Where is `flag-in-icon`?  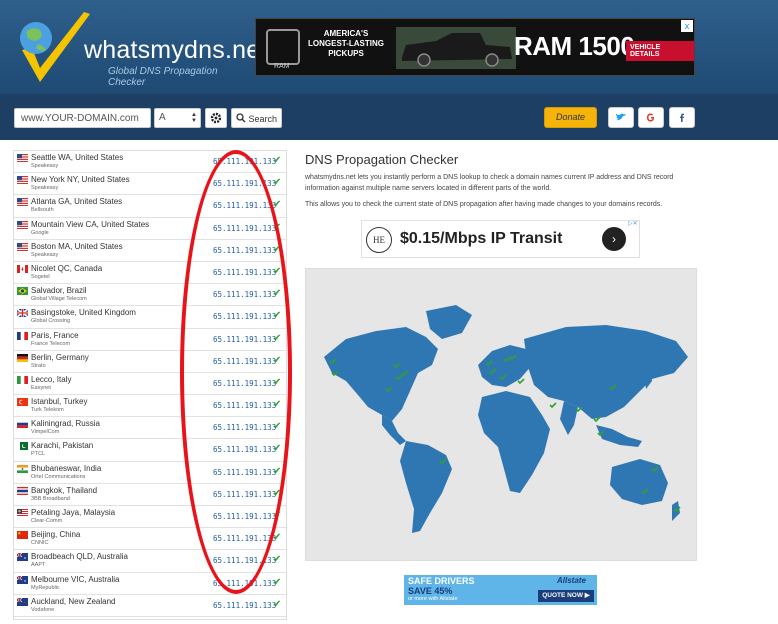
flag-in-icon is located at coordinates (22, 468).